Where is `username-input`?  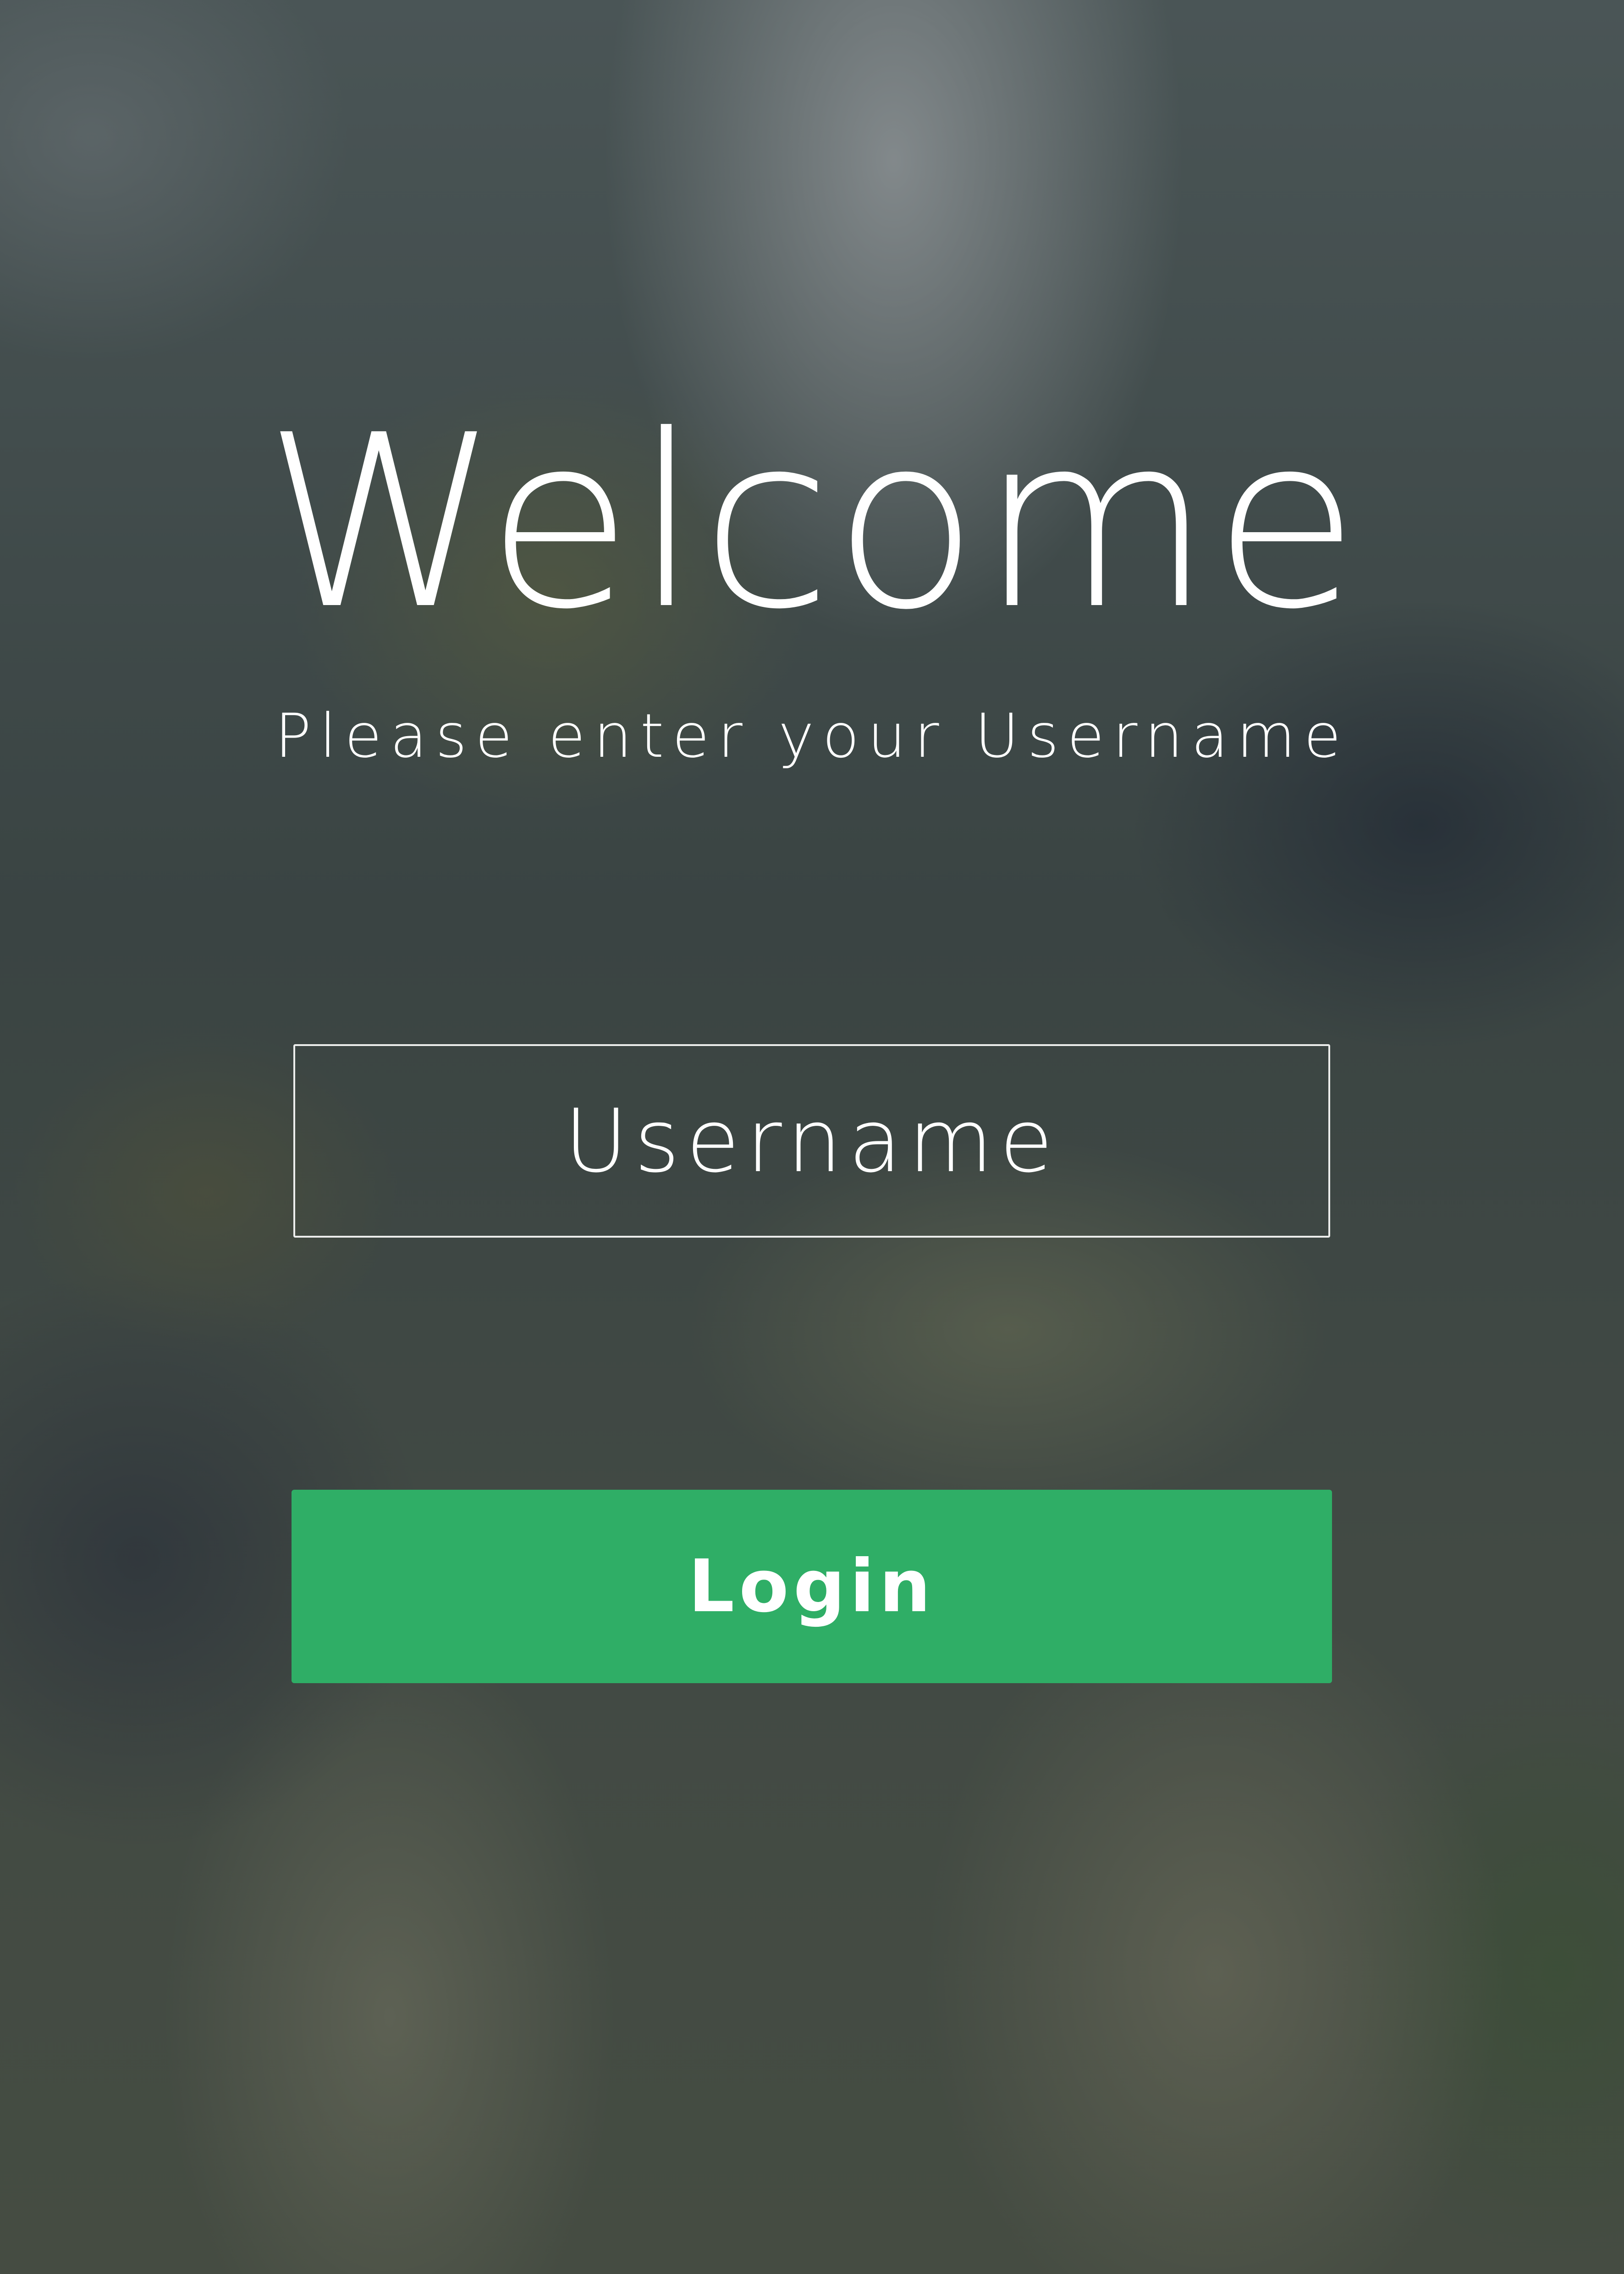
username-input is located at coordinates (811, 1141).